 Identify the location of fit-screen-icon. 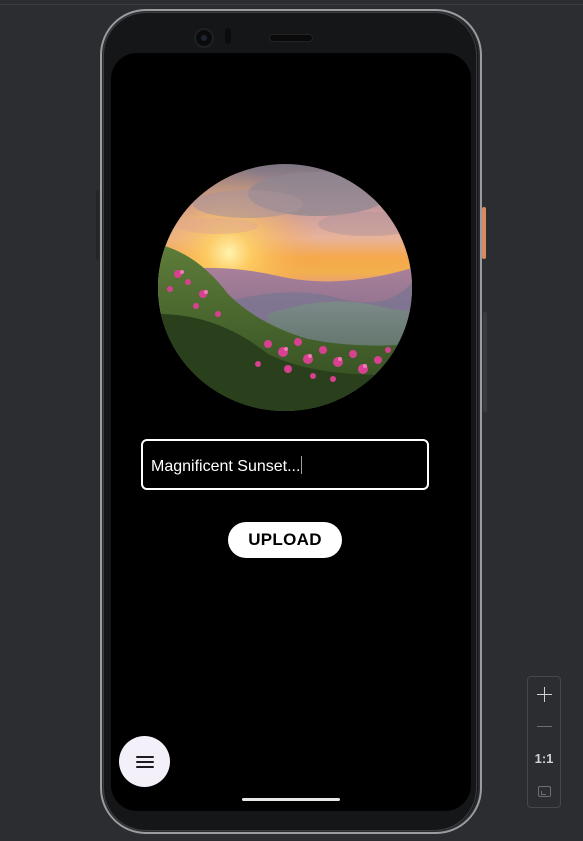
(544, 791).